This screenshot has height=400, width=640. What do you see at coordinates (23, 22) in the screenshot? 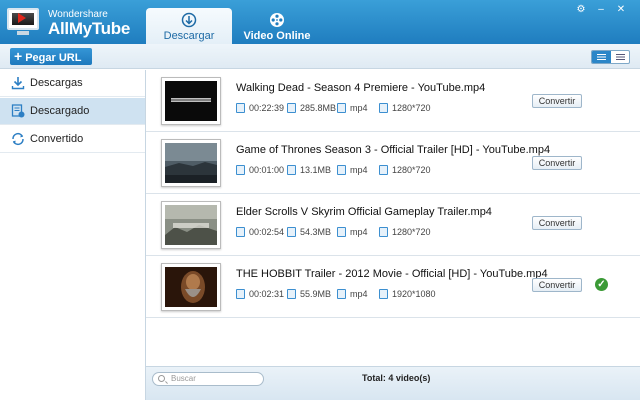
I see `app-logo-icon` at bounding box center [23, 22].